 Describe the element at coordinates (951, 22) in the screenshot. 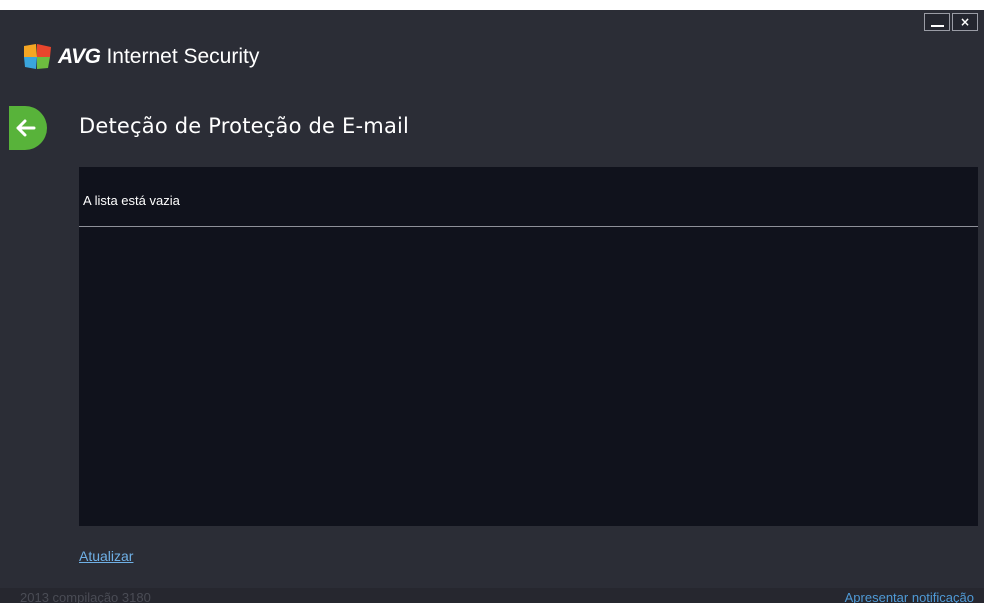

I see `window-controls: ×` at that location.